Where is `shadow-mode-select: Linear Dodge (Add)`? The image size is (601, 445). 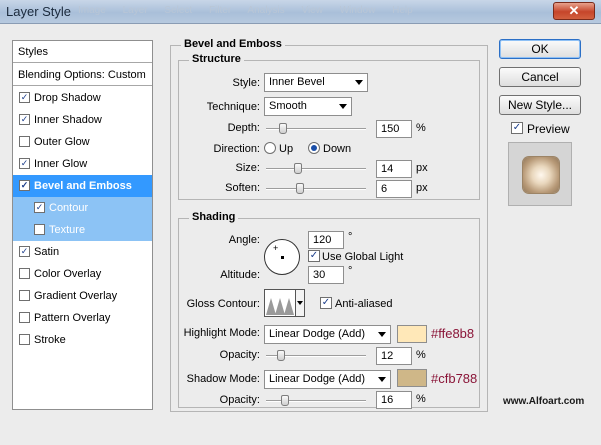 shadow-mode-select: Linear Dodge (Add) is located at coordinates (327, 379).